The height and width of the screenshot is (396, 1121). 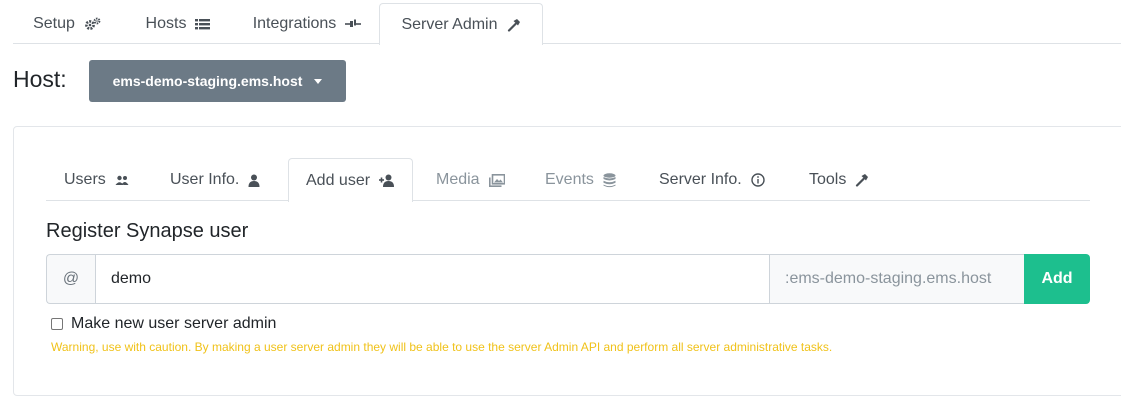 I want to click on user-icon, so click(x=254, y=180).